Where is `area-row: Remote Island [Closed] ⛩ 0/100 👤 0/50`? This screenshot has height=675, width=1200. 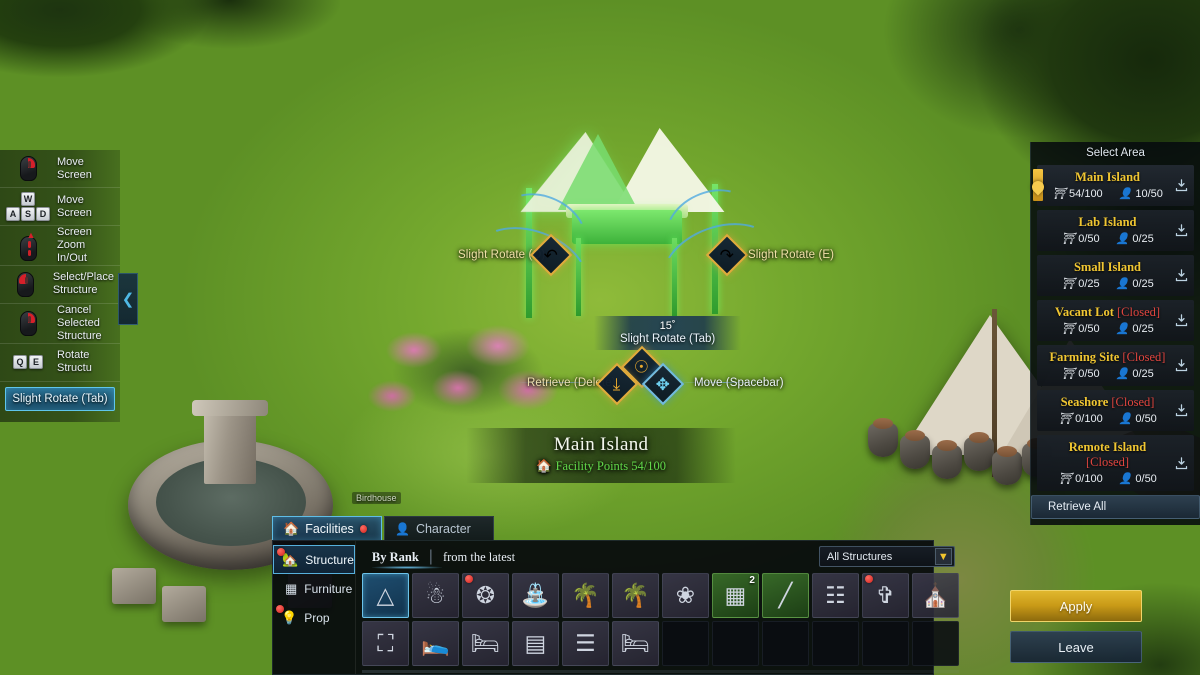
area-row: Remote Island [Closed] ⛩ 0/100 👤 0/50 is located at coordinates (1115, 463).